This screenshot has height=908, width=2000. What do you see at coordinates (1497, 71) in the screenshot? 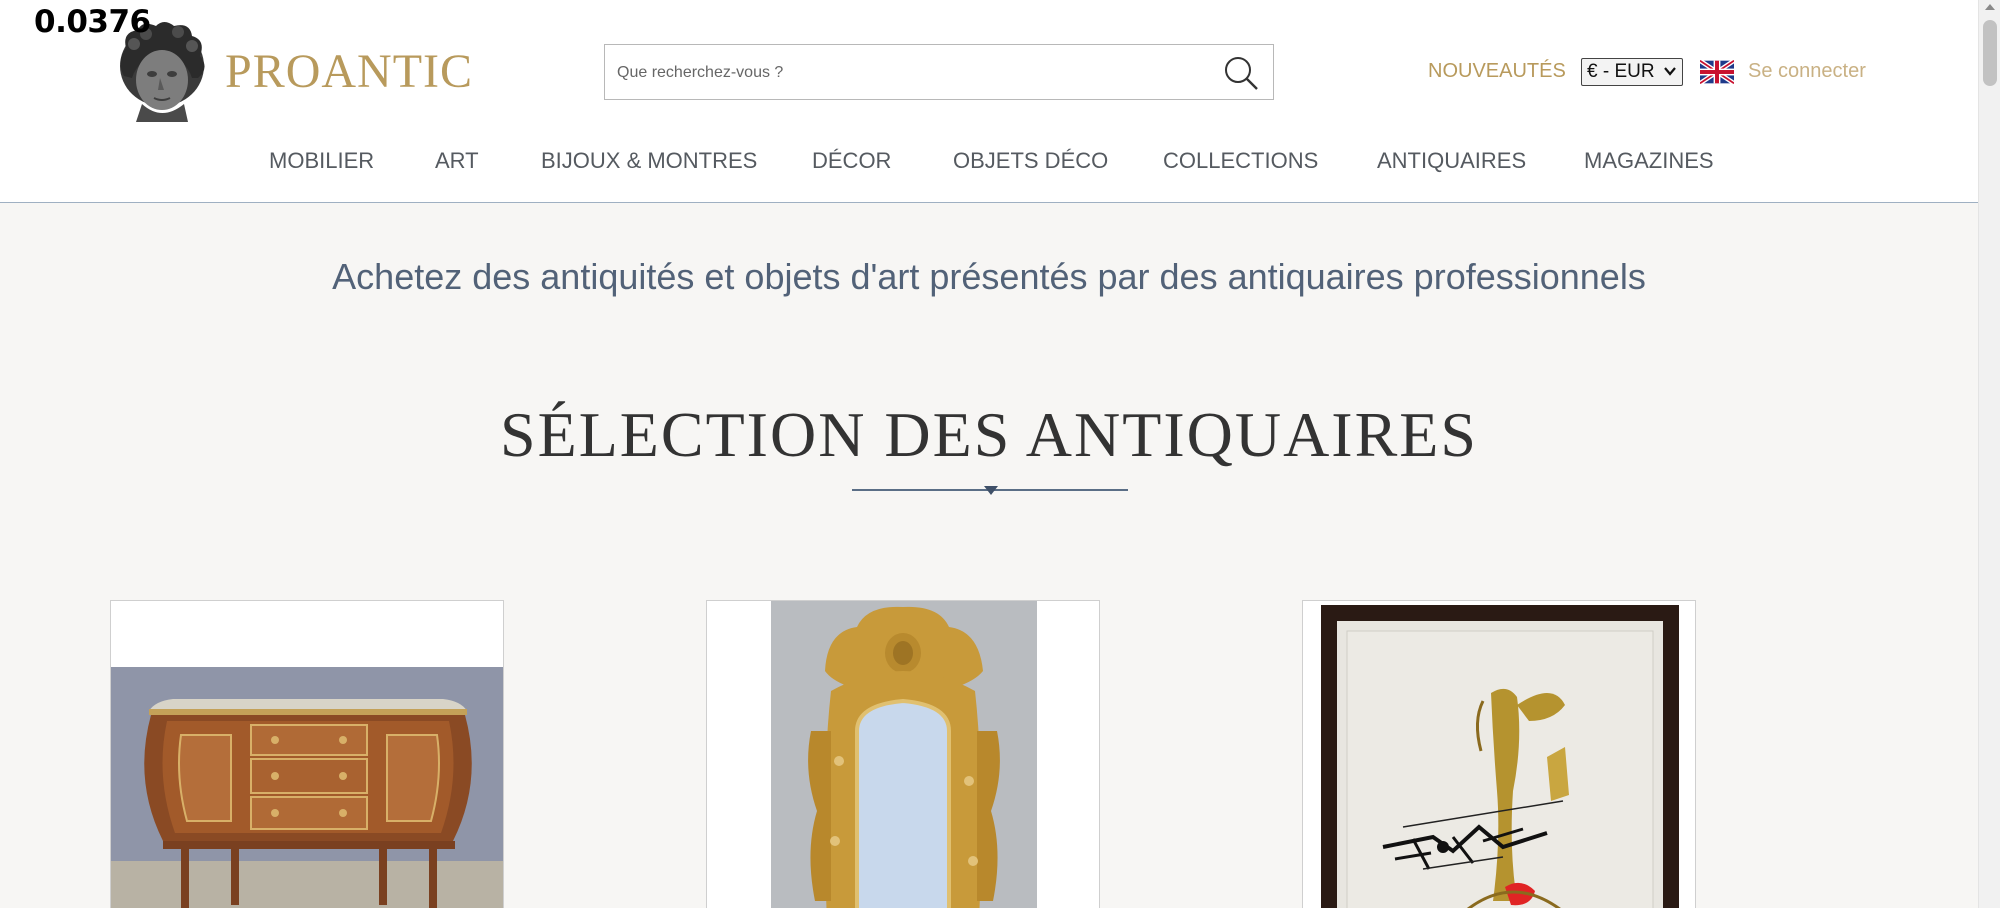
I see `nouveautes-link: NOUVEAUTÉS` at bounding box center [1497, 71].